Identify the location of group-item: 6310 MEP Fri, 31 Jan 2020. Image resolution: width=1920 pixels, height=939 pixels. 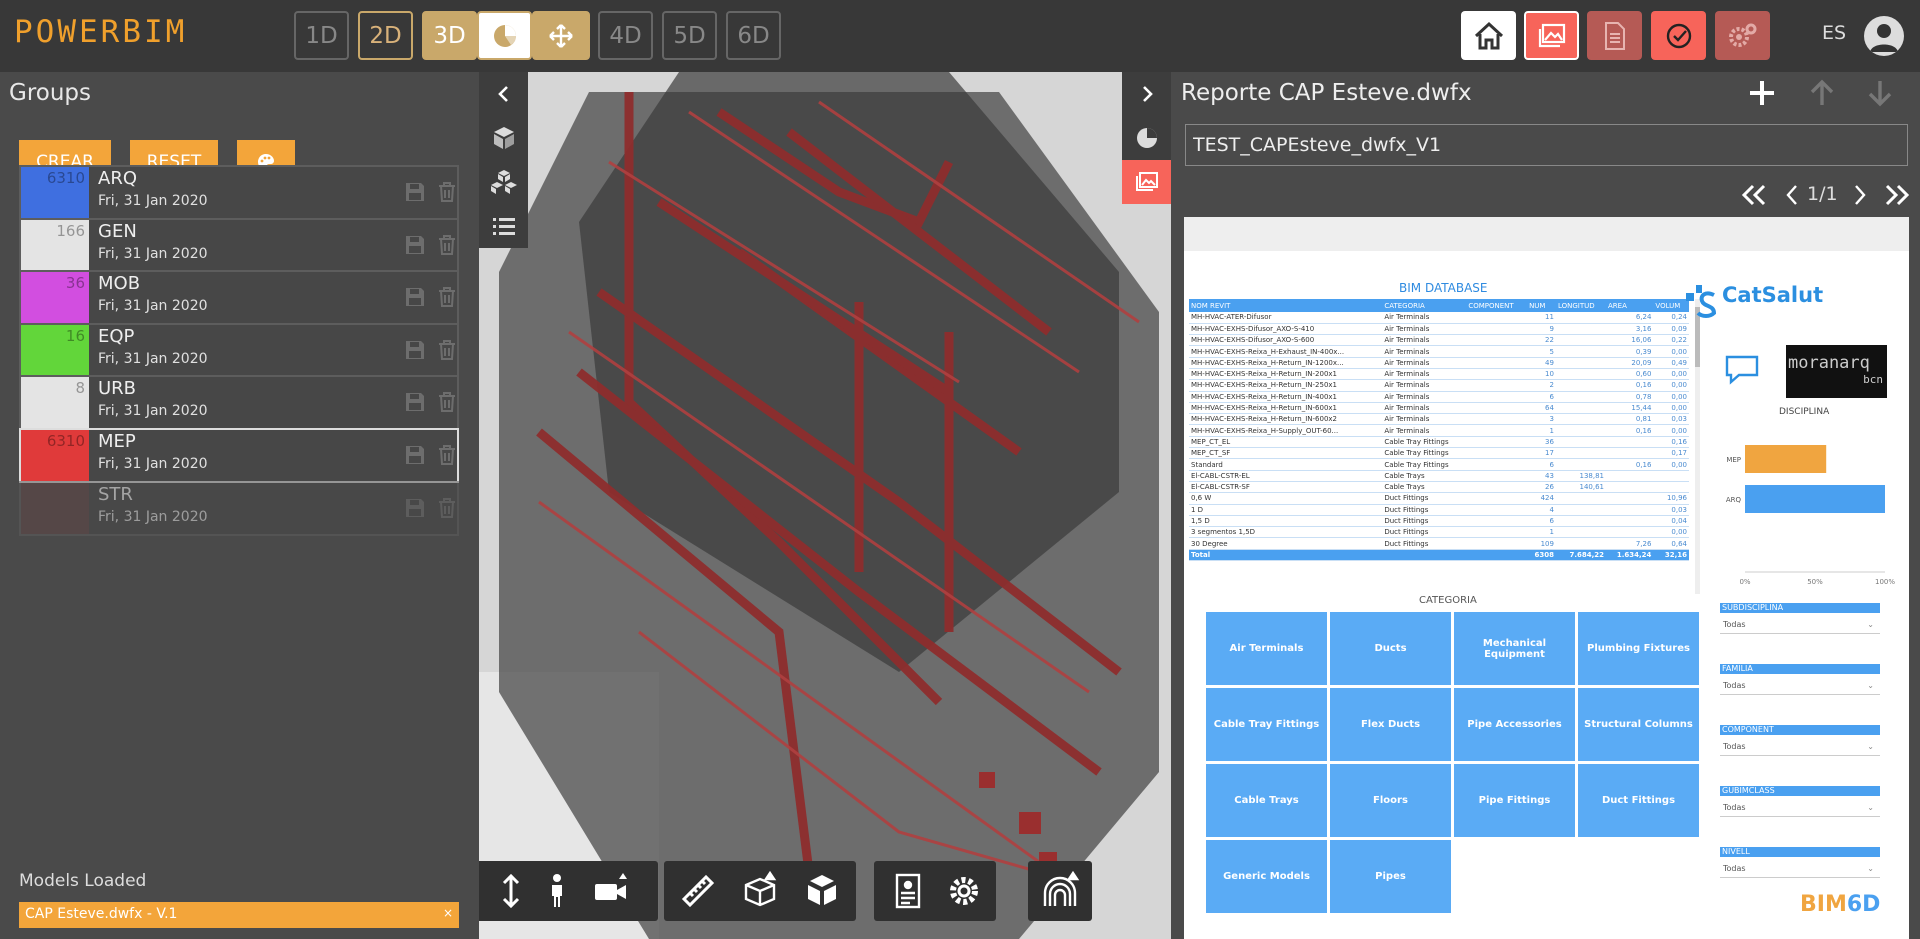
(239, 455).